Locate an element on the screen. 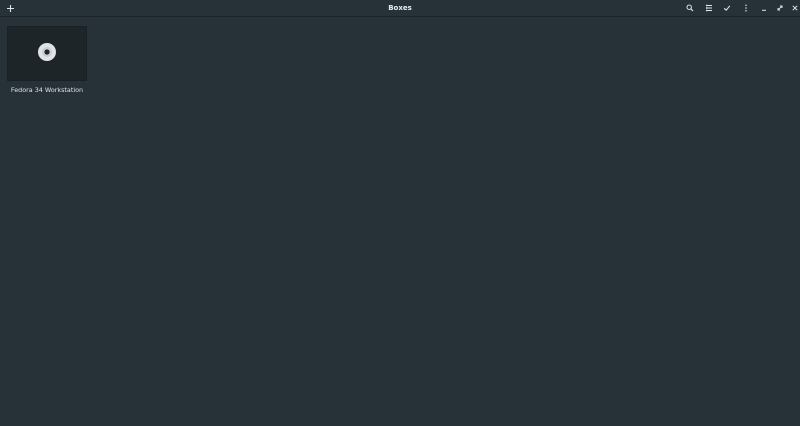 This screenshot has height=426, width=800. vm-item-fedora: Fedora 34 Workstation is located at coordinates (47, 60).